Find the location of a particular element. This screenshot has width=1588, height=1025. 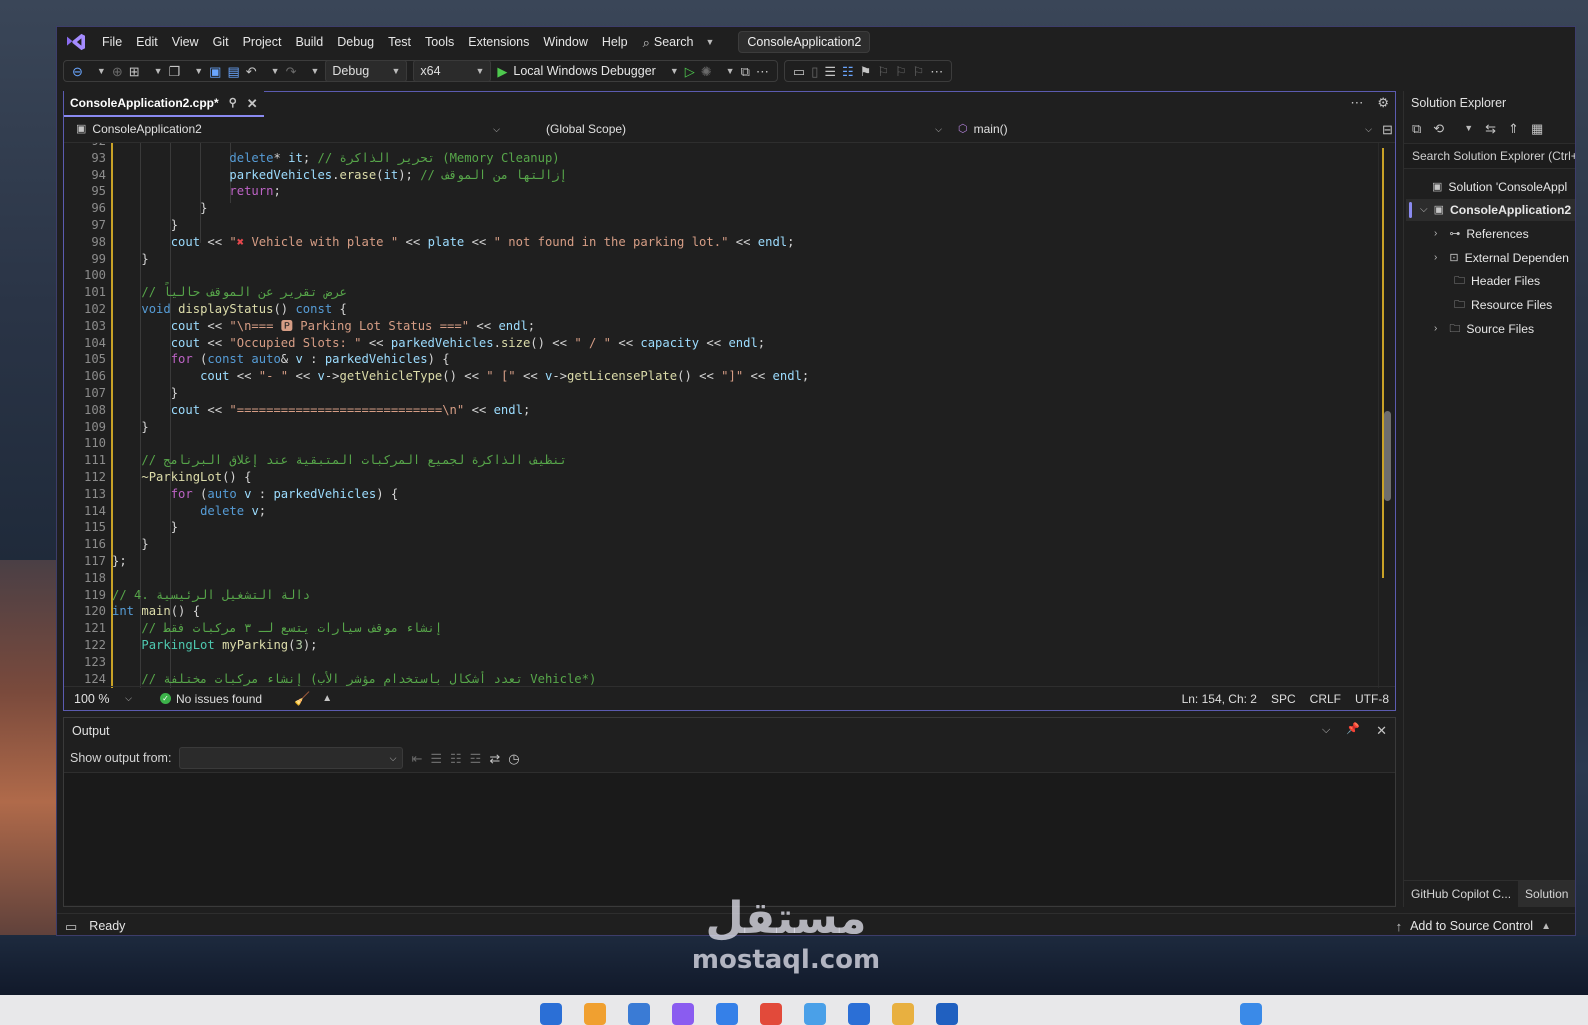

code-line: 122 ParkingLot myParking(3); is located at coordinates (719, 645).